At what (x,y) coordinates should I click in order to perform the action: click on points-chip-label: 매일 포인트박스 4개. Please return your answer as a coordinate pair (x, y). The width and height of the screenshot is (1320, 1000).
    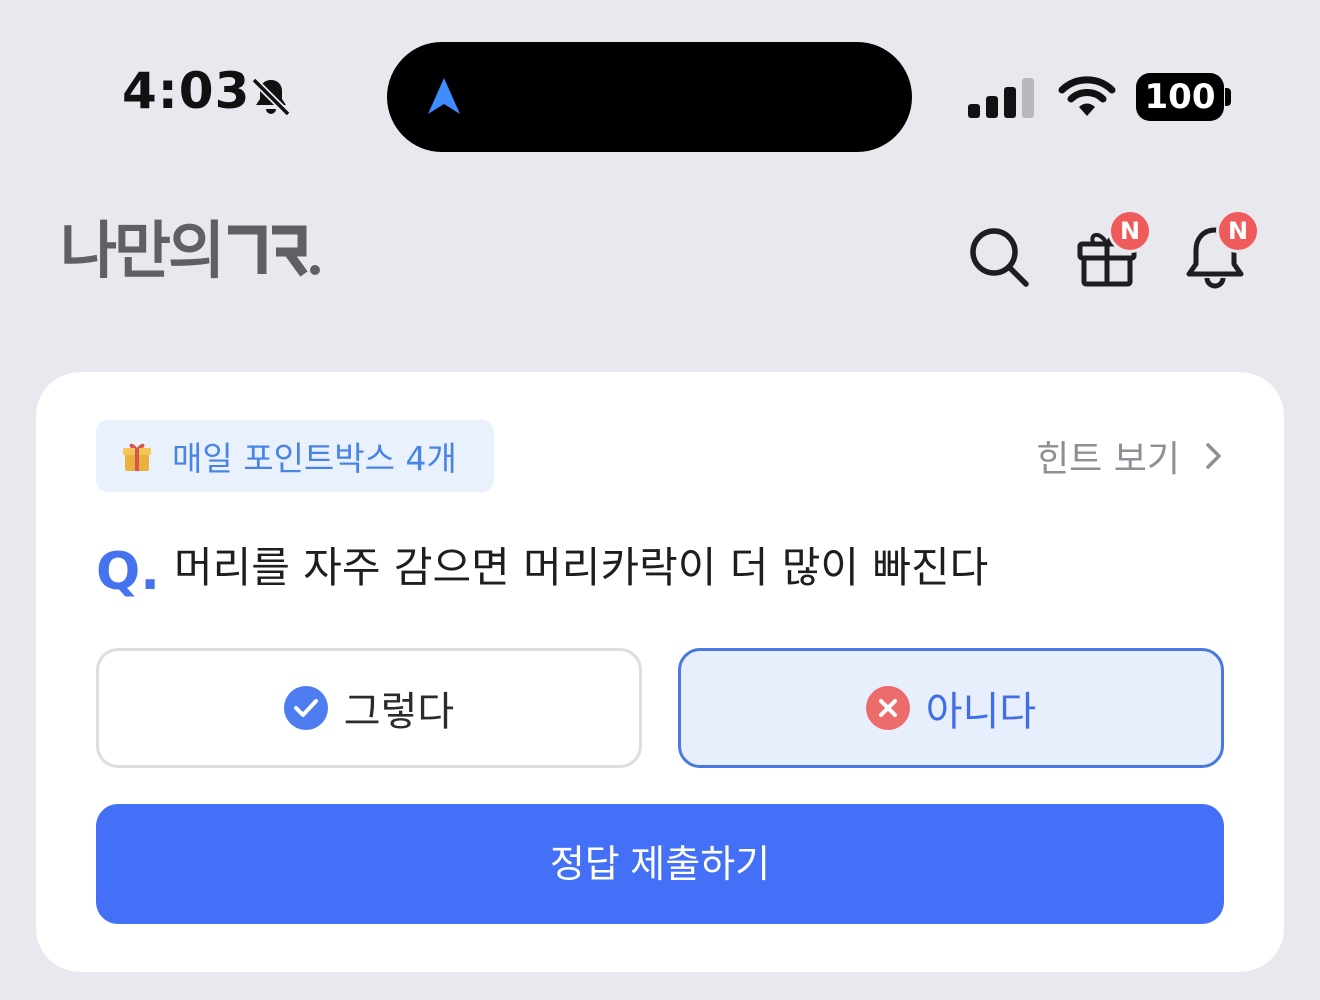
    Looking at the image, I should click on (314, 458).